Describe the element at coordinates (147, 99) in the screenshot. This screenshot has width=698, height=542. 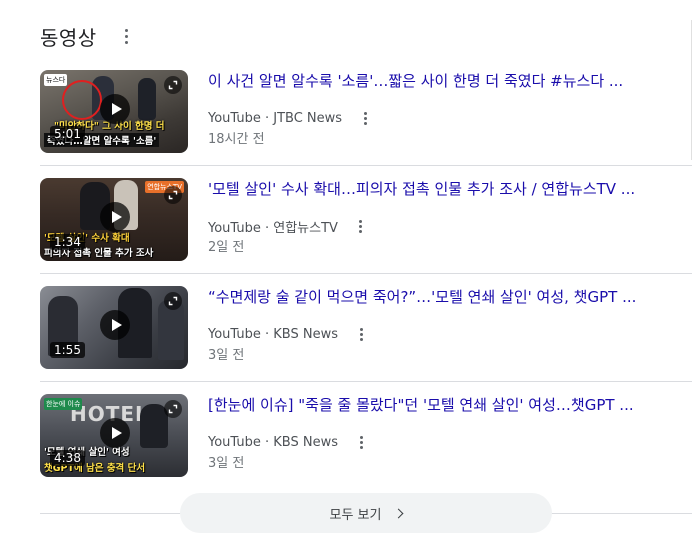
I see `thumbnail-figure` at that location.